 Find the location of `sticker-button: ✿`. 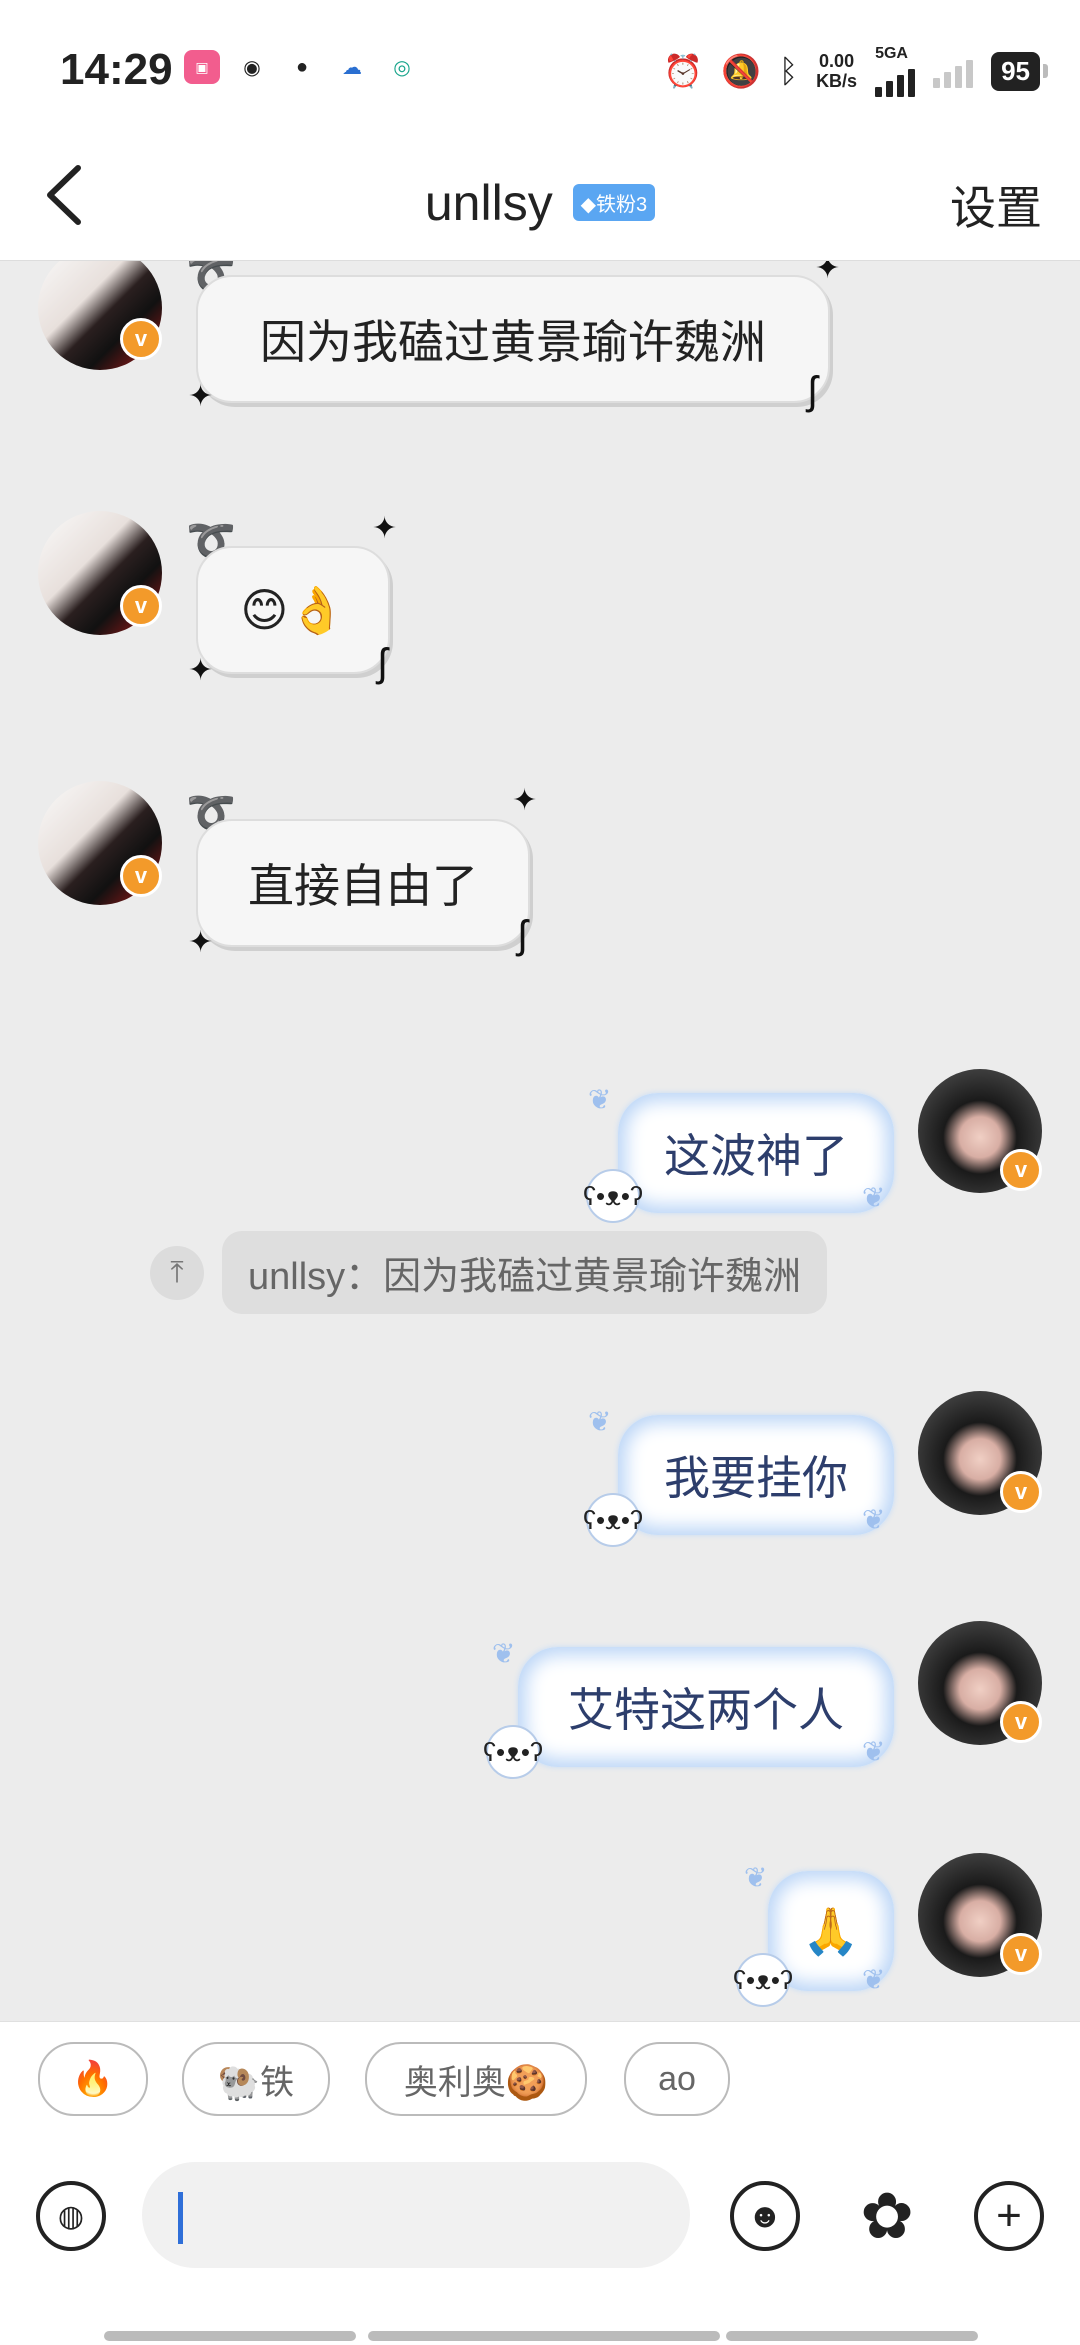

sticker-button: ✿ is located at coordinates (887, 2215).